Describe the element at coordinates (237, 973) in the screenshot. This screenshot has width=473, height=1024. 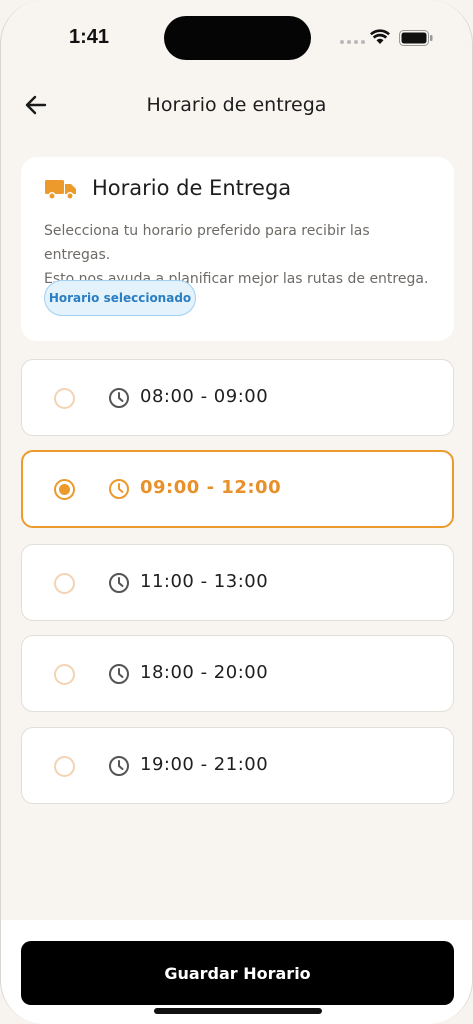
I see `save-schedule-button: Guardar Horario` at that location.